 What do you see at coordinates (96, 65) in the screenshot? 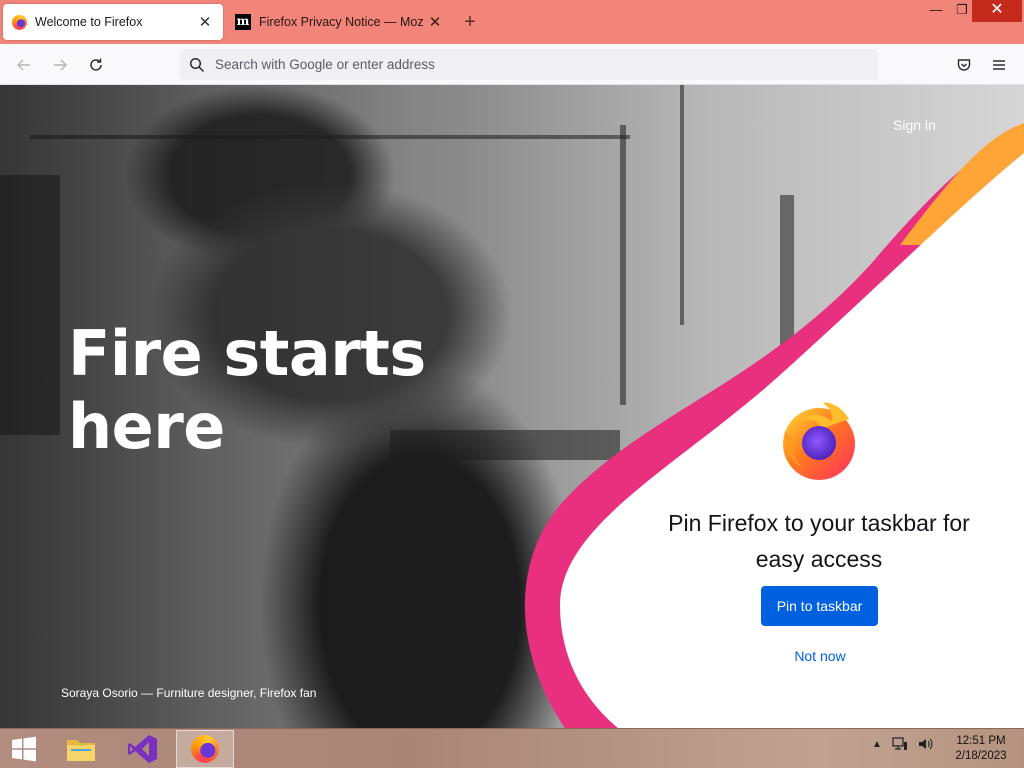
I see `reload-icon` at bounding box center [96, 65].